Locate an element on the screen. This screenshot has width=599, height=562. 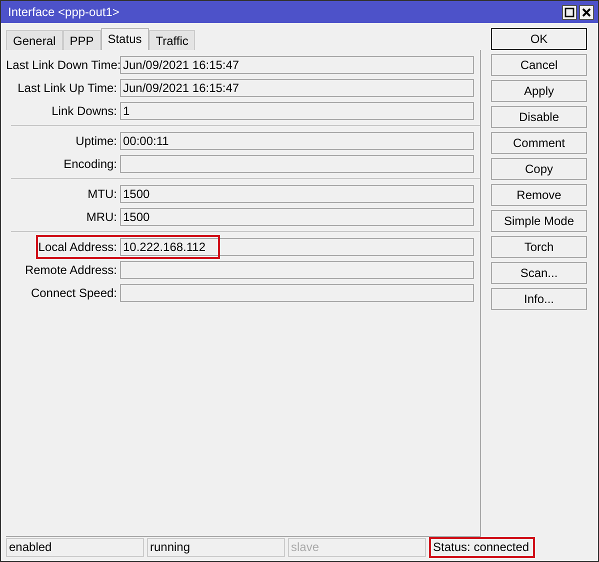
dialog-button: Torch is located at coordinates (539, 247).